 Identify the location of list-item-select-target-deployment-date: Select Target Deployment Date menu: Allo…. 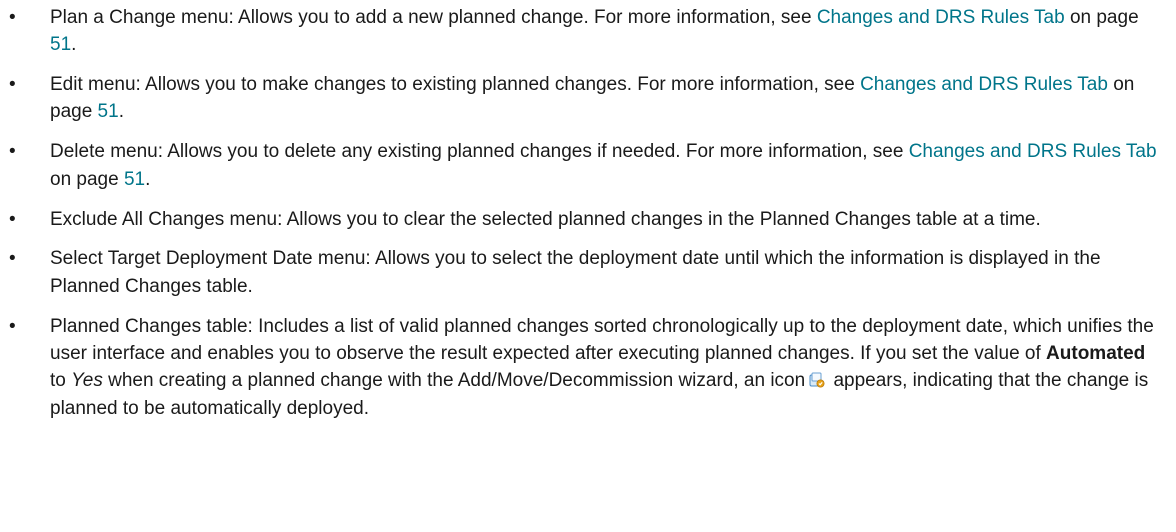
(583, 272).